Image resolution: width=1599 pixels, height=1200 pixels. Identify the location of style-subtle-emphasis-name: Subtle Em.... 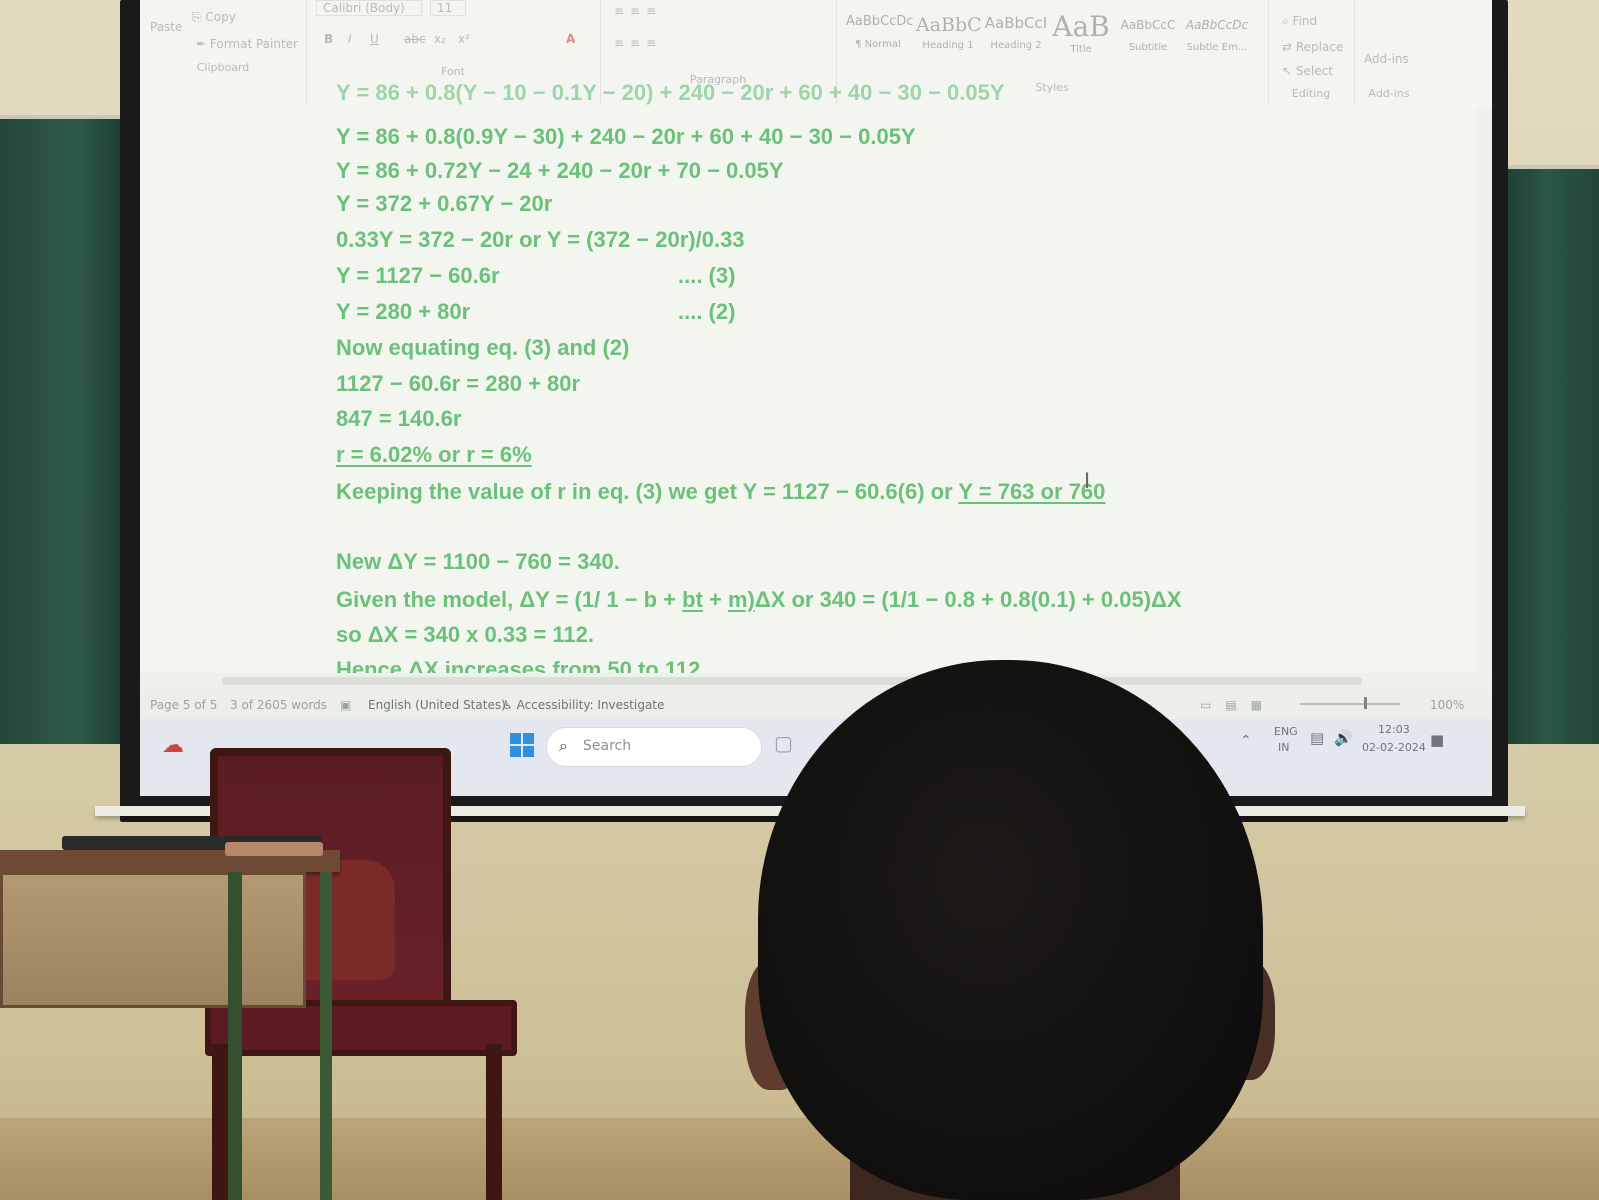
(1217, 47).